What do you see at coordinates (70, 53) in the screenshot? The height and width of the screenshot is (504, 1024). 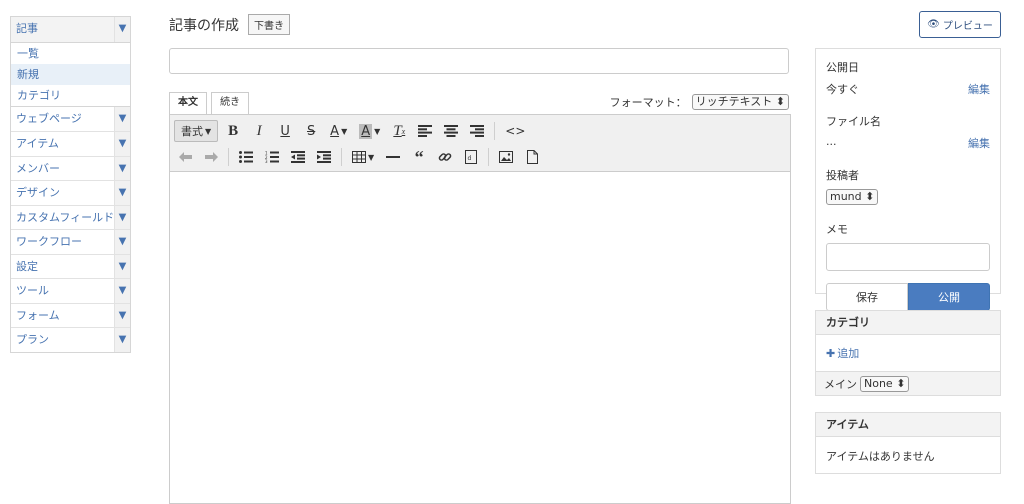 I see `sidebar-subitem-list: 一覧` at bounding box center [70, 53].